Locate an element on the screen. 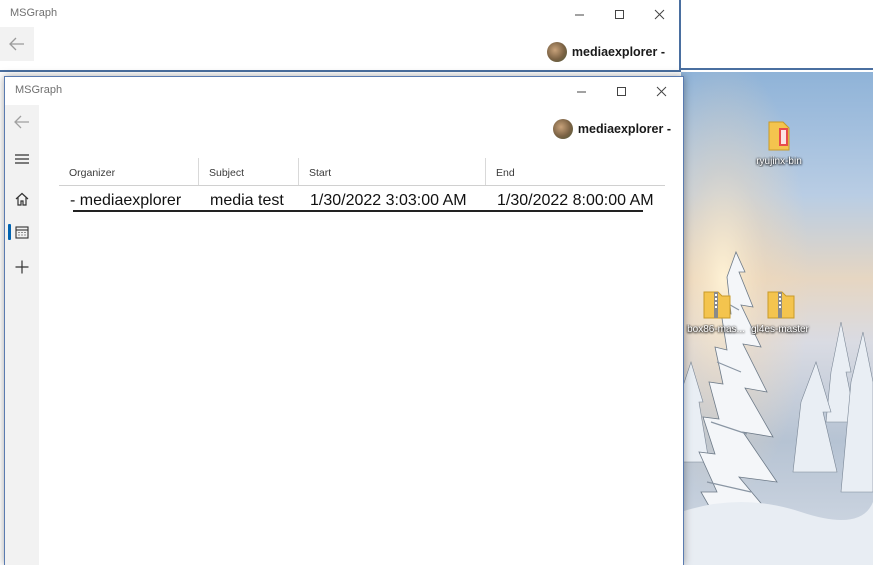 Image resolution: width=873 pixels, height=565 pixels. column-header-end: End is located at coordinates (575, 171).